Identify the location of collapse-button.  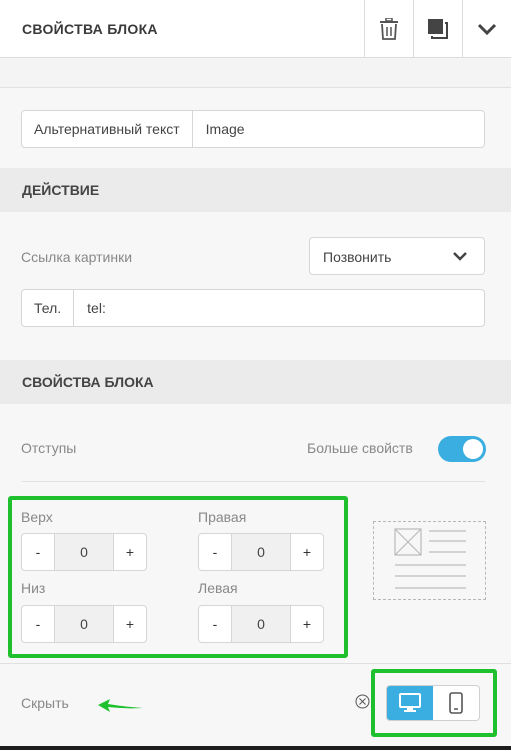
(486, 28).